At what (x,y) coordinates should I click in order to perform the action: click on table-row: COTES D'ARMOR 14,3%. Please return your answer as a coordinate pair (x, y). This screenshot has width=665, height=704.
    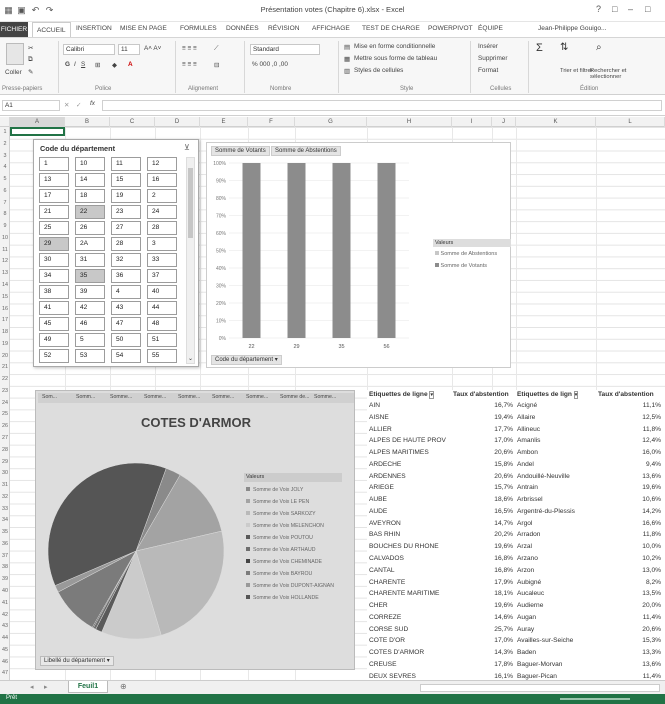
    Looking at the image, I should click on (442, 654).